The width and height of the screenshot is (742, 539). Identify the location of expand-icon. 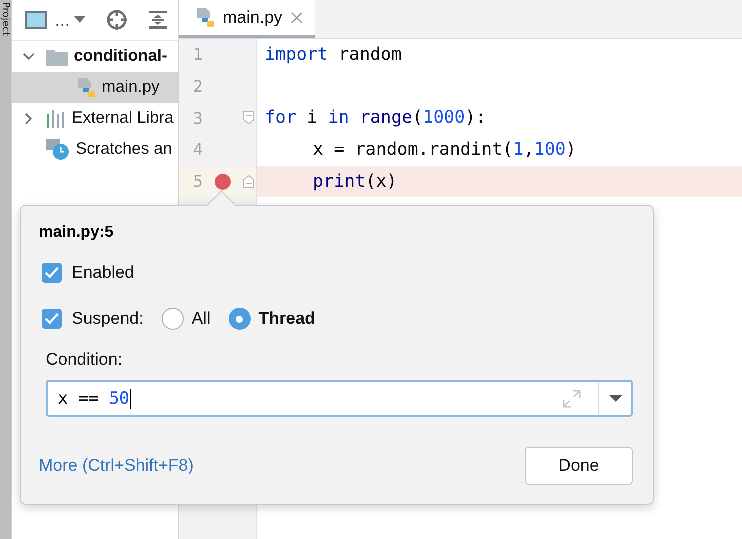
(572, 398).